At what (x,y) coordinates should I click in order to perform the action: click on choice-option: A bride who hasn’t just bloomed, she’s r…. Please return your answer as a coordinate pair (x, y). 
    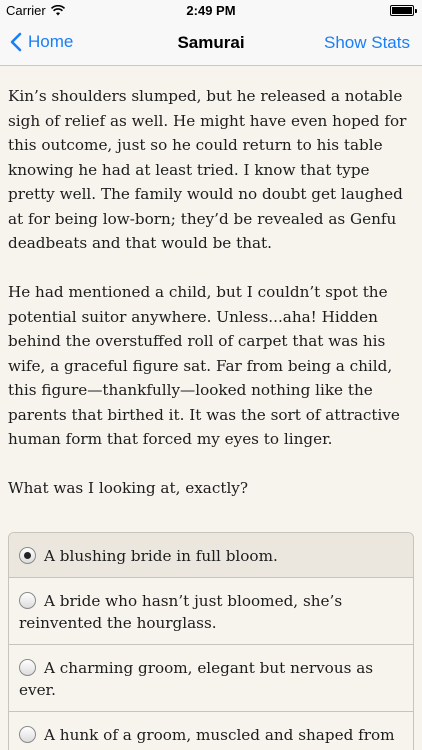
    Looking at the image, I should click on (211, 610).